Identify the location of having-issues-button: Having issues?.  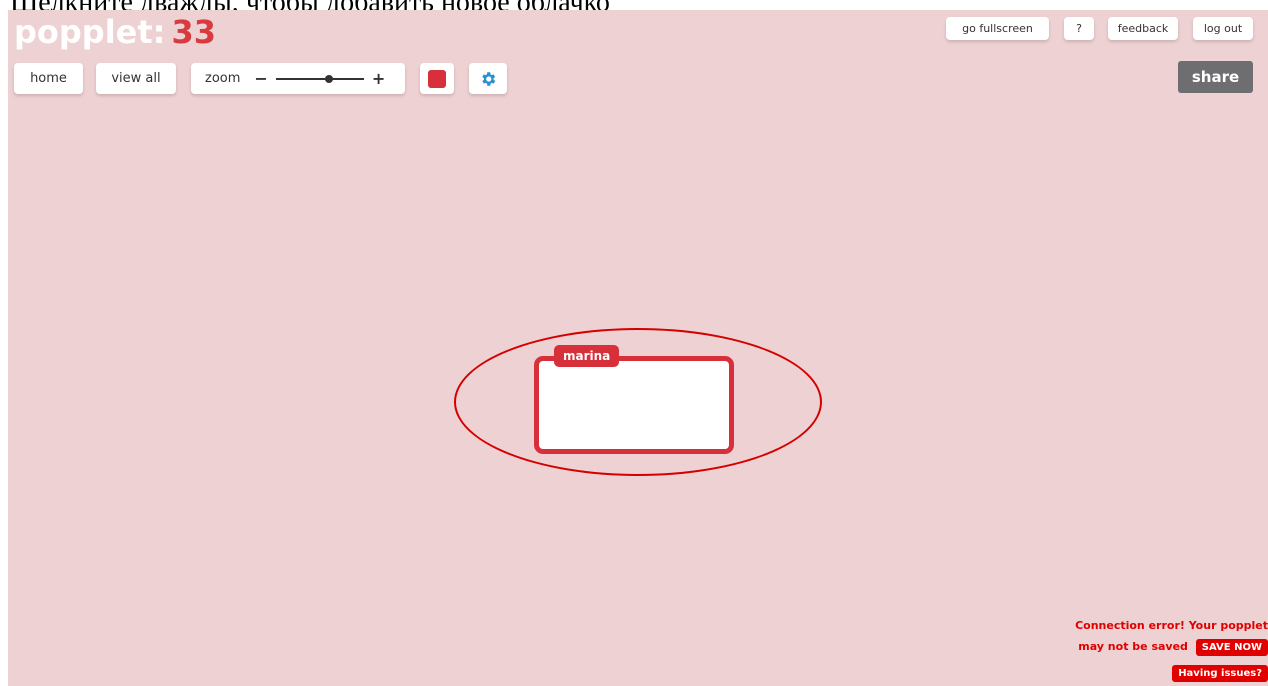
(1220, 673).